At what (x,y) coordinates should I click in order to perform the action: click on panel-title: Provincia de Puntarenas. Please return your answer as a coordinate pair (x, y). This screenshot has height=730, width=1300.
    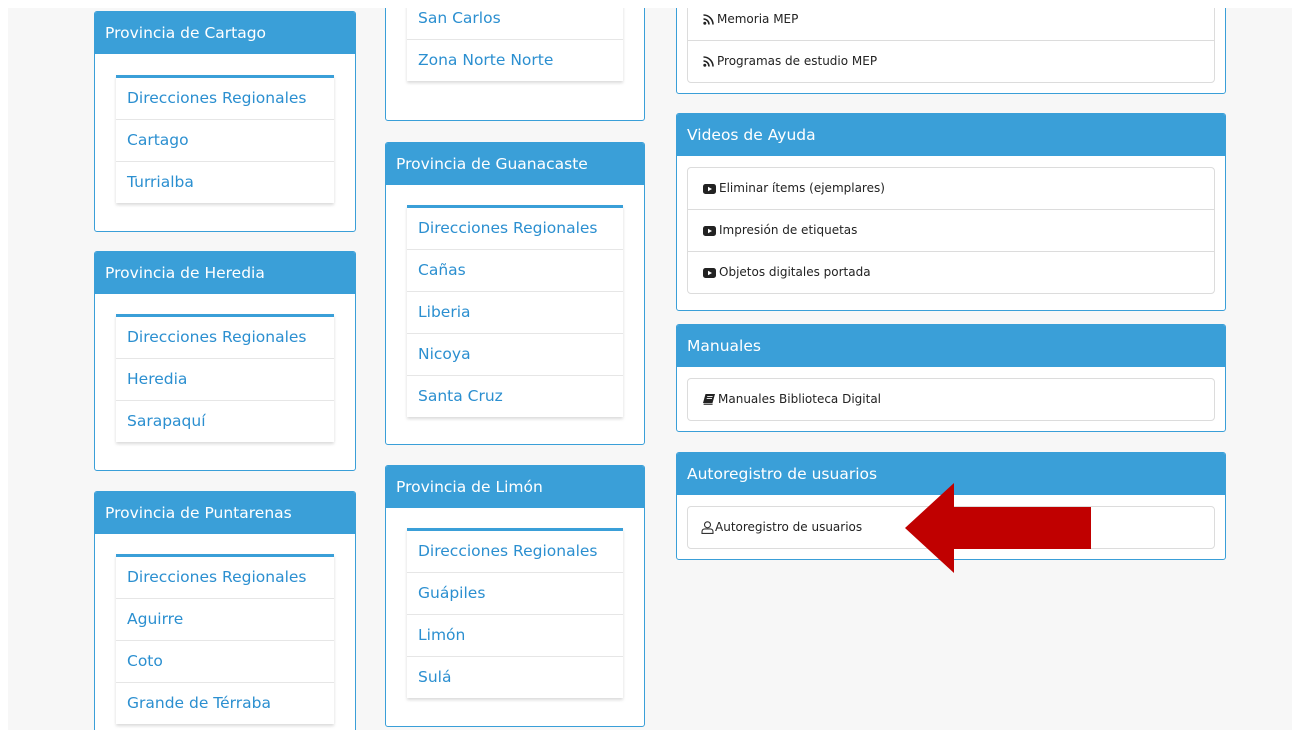
    Looking at the image, I should click on (225, 513).